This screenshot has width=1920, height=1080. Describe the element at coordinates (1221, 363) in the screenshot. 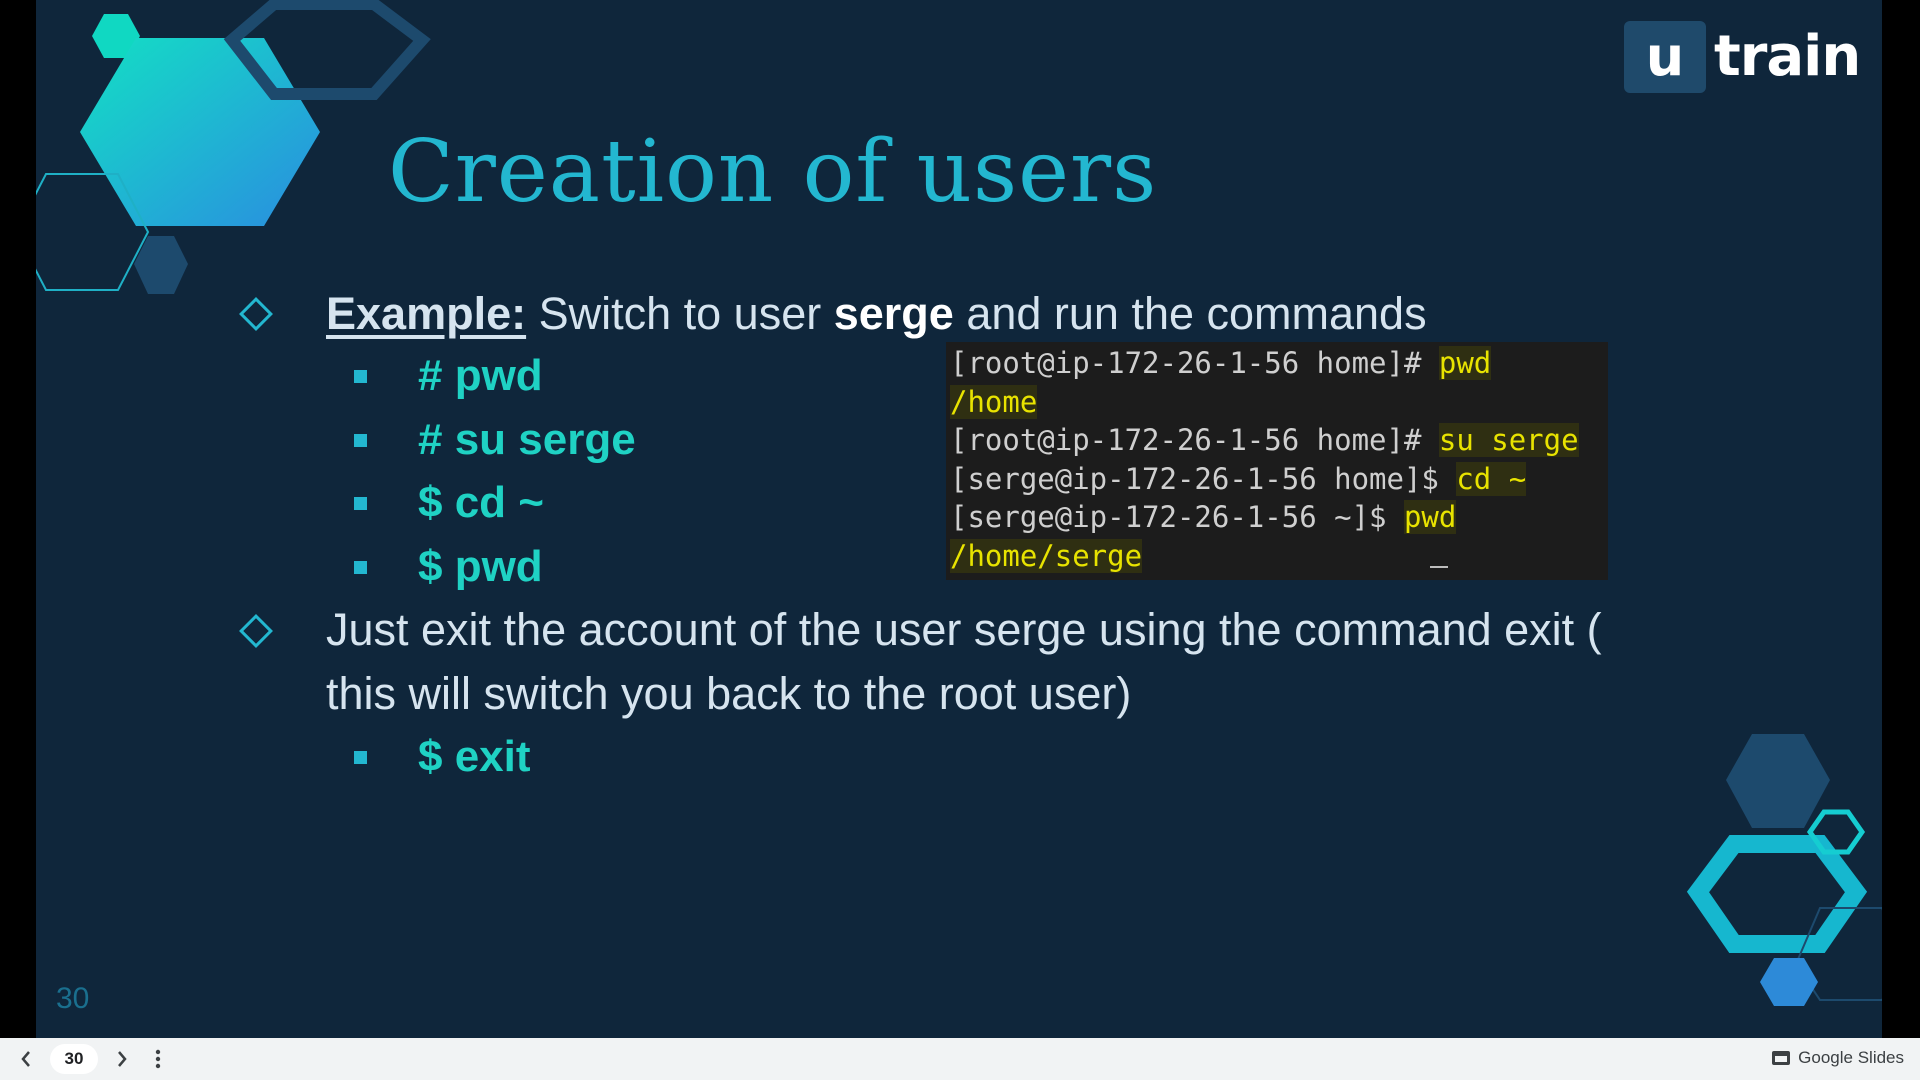

I see `terminal-line: [root@ip-172-26-1-56 home]# pwd` at that location.